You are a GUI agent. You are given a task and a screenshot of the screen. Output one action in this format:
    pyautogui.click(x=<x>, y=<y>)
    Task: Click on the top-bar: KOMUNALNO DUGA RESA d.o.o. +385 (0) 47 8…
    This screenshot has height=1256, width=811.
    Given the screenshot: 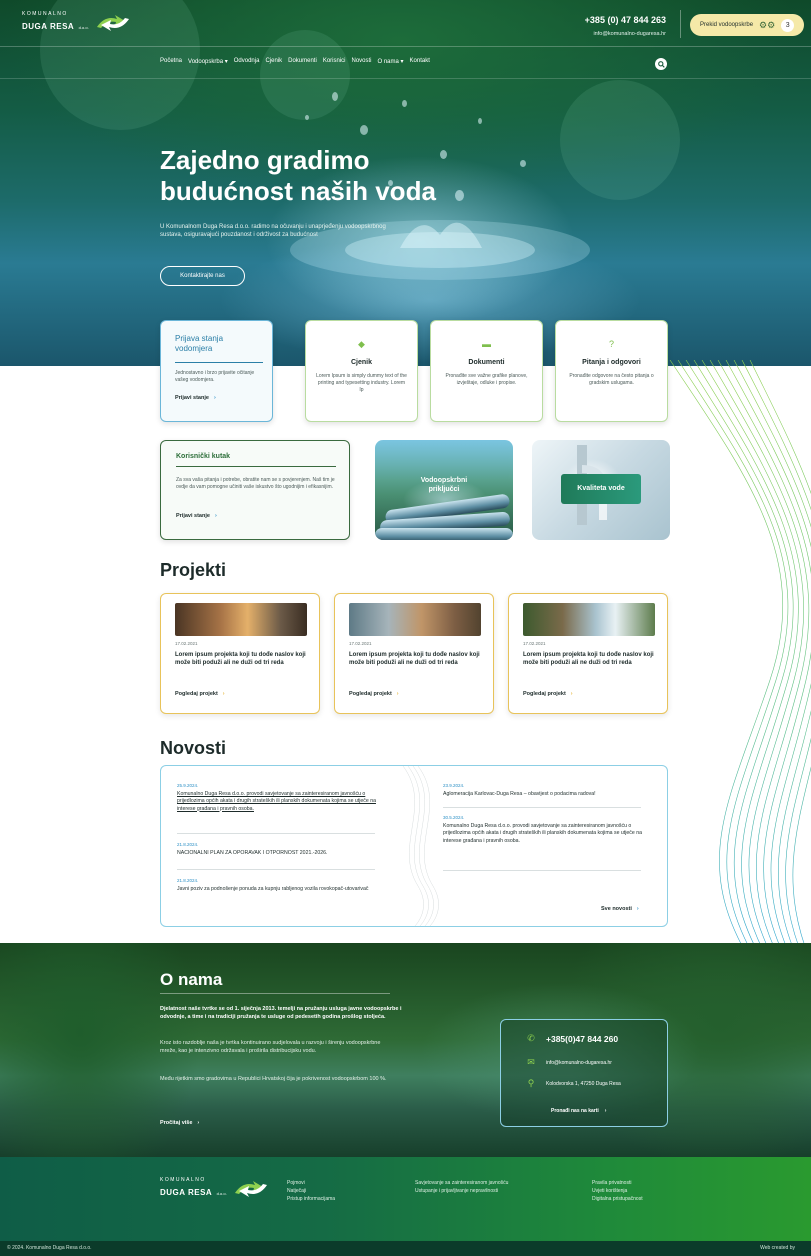 What is the action you would take?
    pyautogui.click(x=405, y=23)
    